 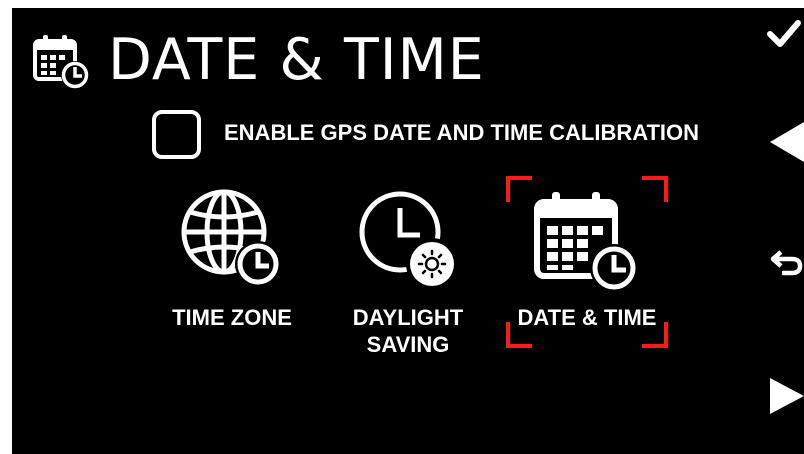 I want to click on tile-time-zone: TIME ZONE, so click(x=232, y=263).